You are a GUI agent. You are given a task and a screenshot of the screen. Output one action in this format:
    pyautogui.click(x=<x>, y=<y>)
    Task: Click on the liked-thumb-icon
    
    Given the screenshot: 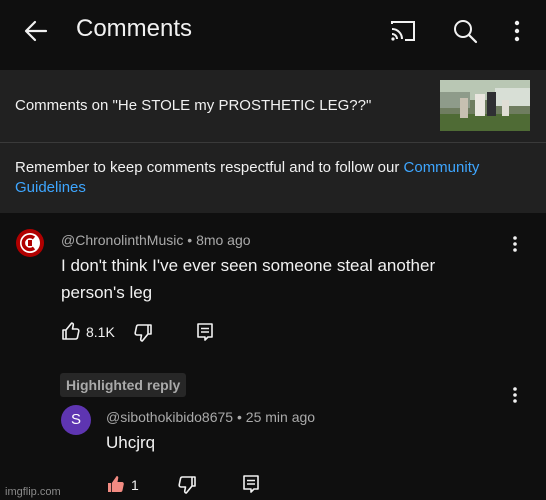 What is the action you would take?
    pyautogui.click(x=116, y=484)
    